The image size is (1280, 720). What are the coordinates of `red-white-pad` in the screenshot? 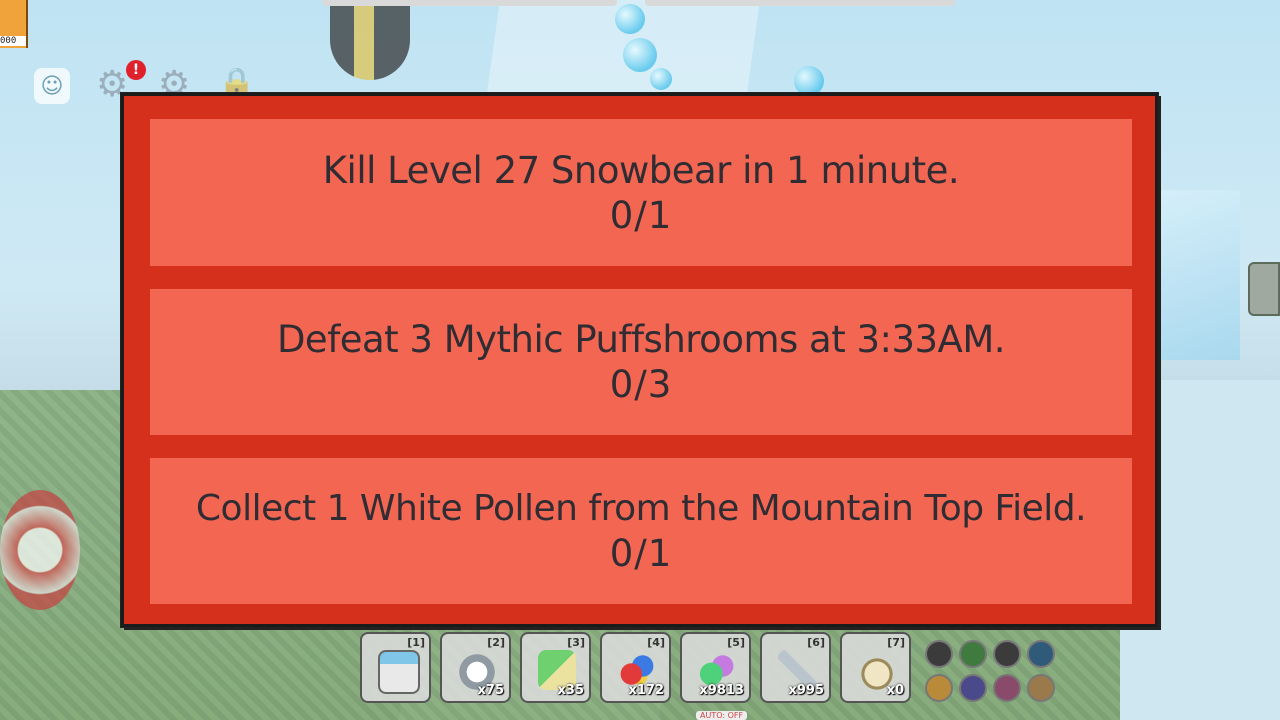 It's located at (40, 550).